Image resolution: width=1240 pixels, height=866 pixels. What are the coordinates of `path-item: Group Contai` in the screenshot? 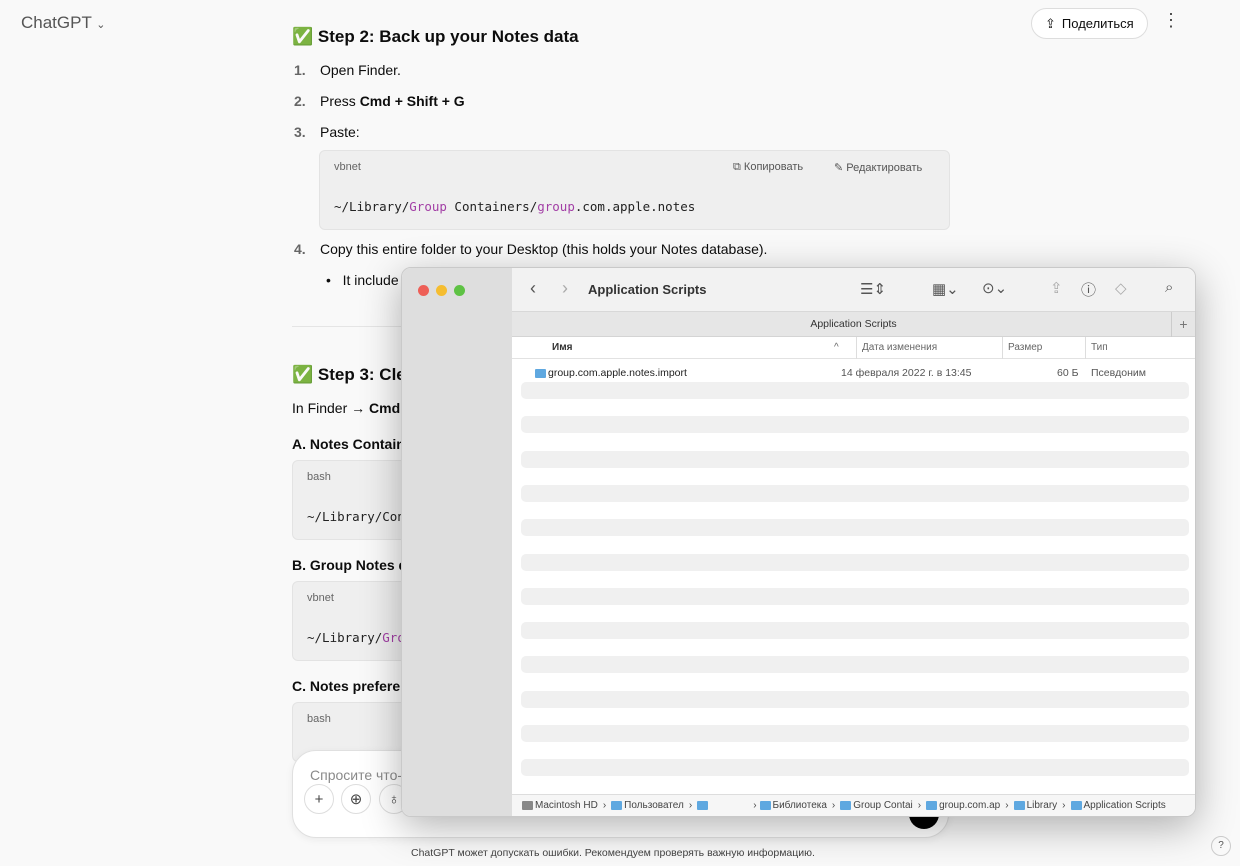 It's located at (876, 805).